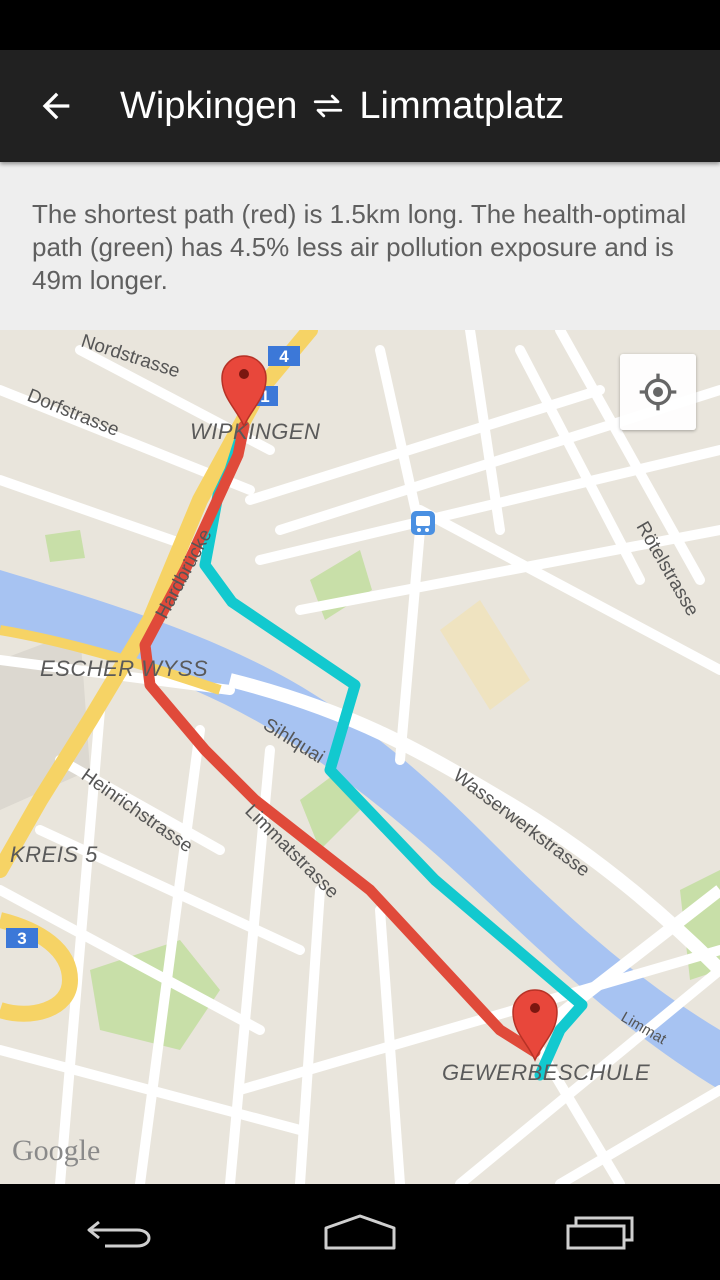 This screenshot has height=1280, width=720. I want to click on nav-home-button, so click(360, 1232).